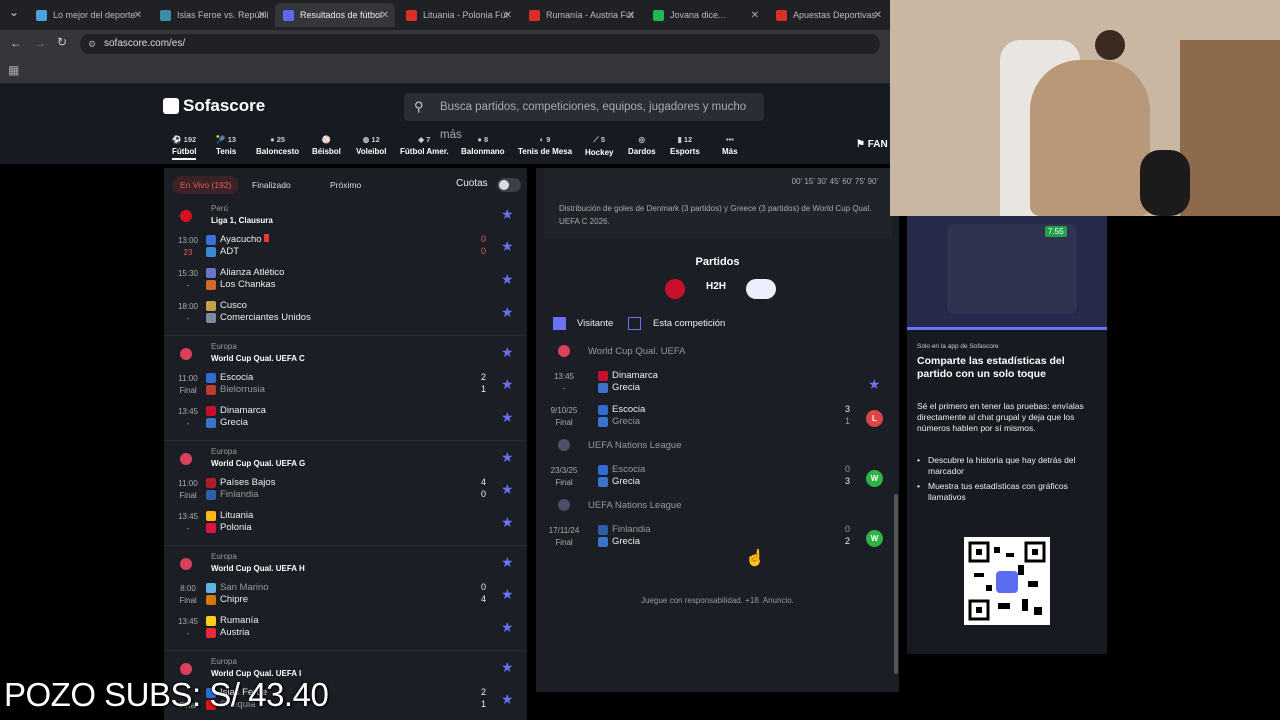 This screenshot has height=720, width=1280. What do you see at coordinates (545, 145) in the screenshot?
I see `sport-tab-tenis-de-mesa: ◐ 9 Tenis de Mesa` at bounding box center [545, 145].